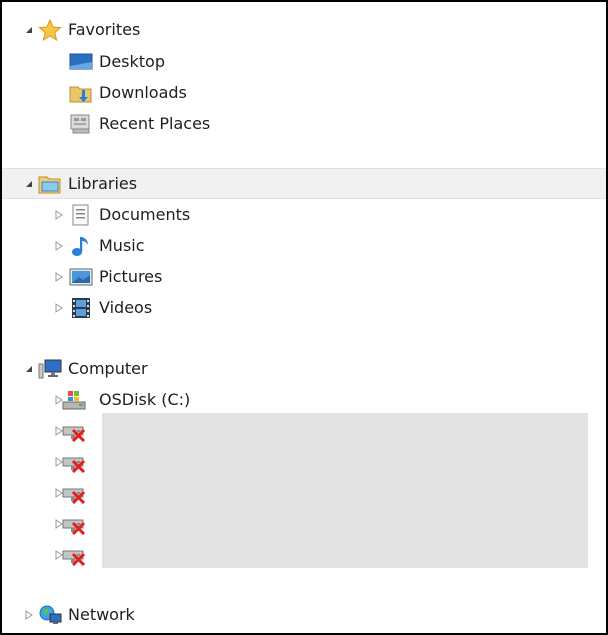 This screenshot has height=635, width=608. What do you see at coordinates (81, 124) in the screenshot?
I see `recent-places-icon` at bounding box center [81, 124].